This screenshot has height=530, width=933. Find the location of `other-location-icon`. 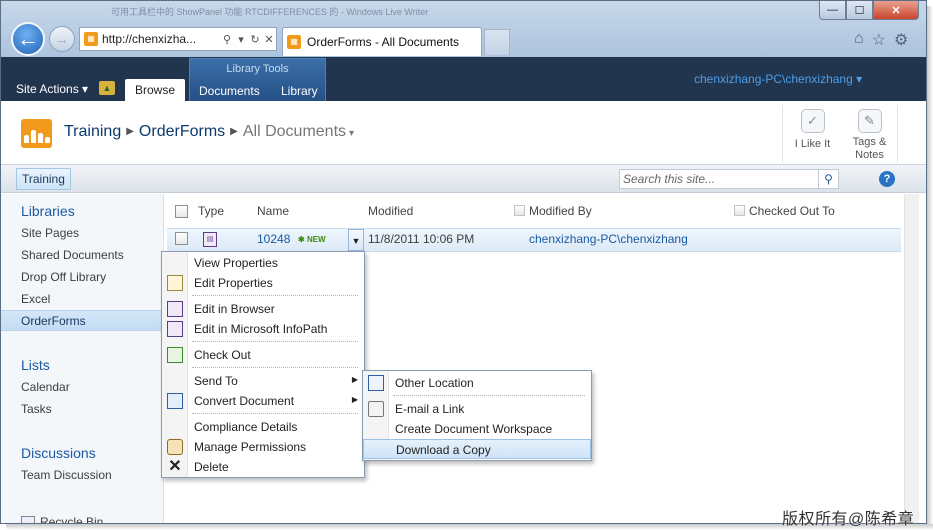

other-location-icon is located at coordinates (376, 383).